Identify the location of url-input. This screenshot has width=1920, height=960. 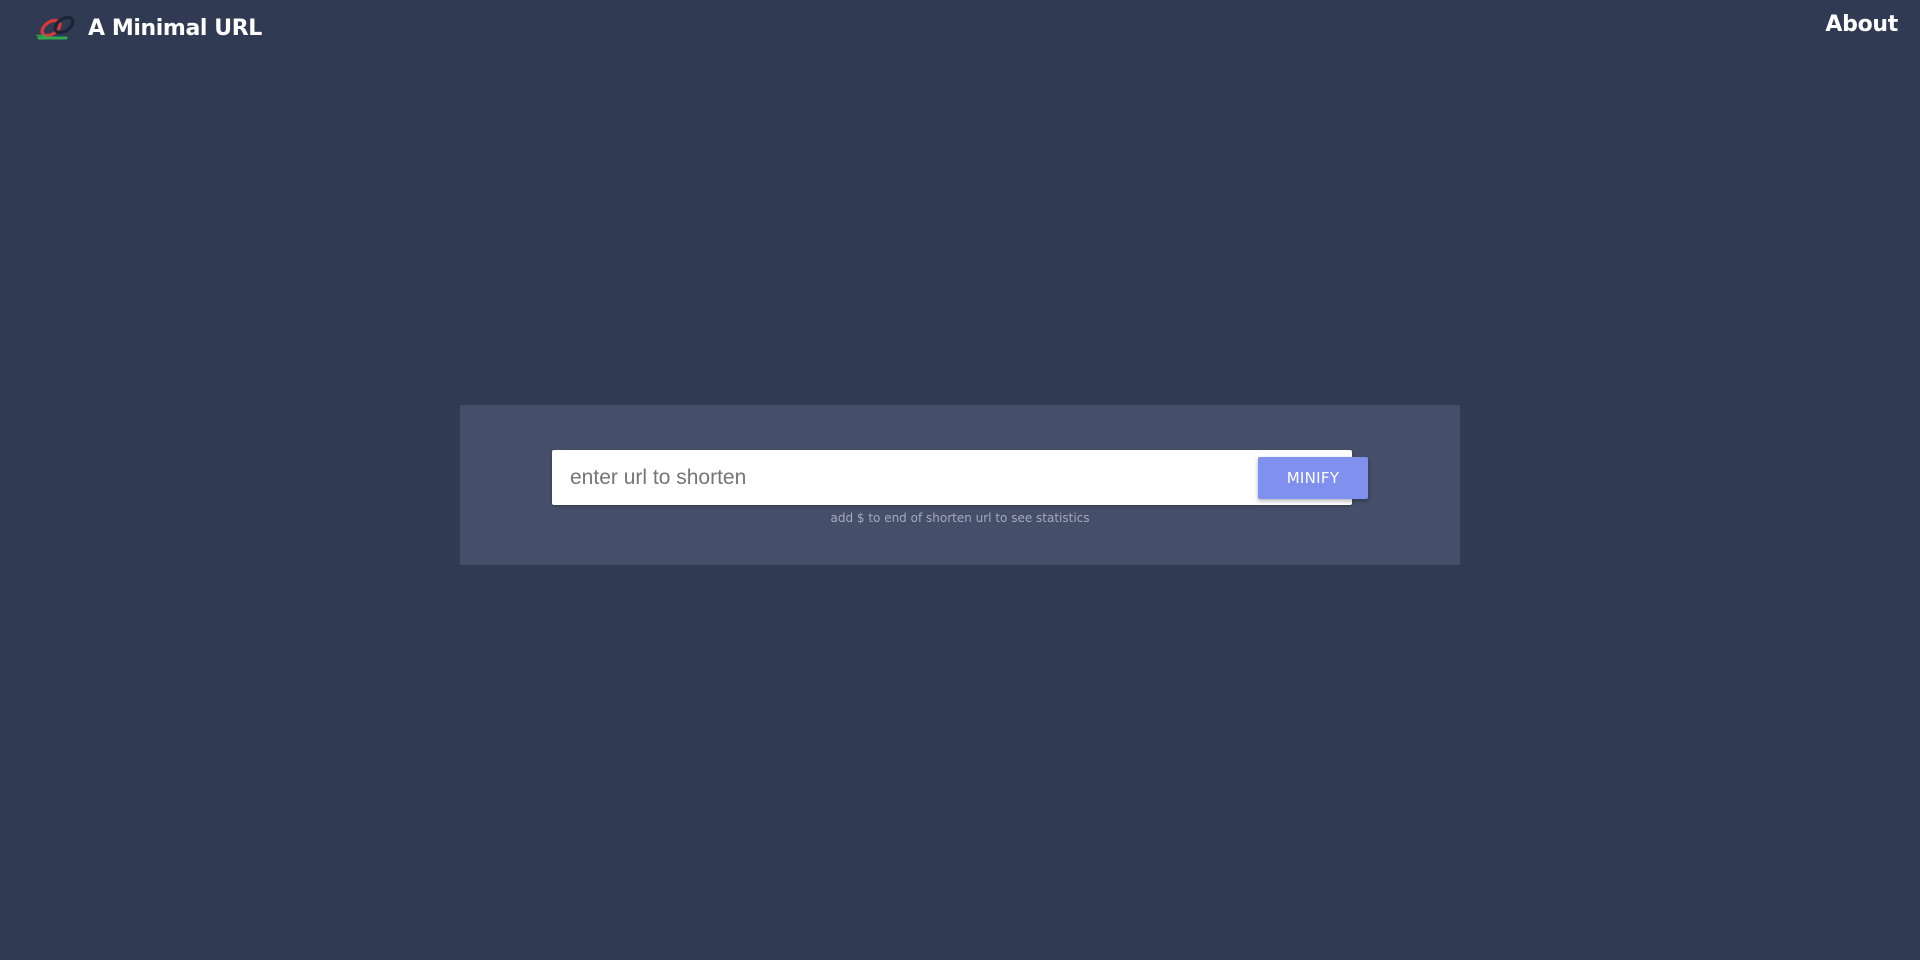
(952, 477).